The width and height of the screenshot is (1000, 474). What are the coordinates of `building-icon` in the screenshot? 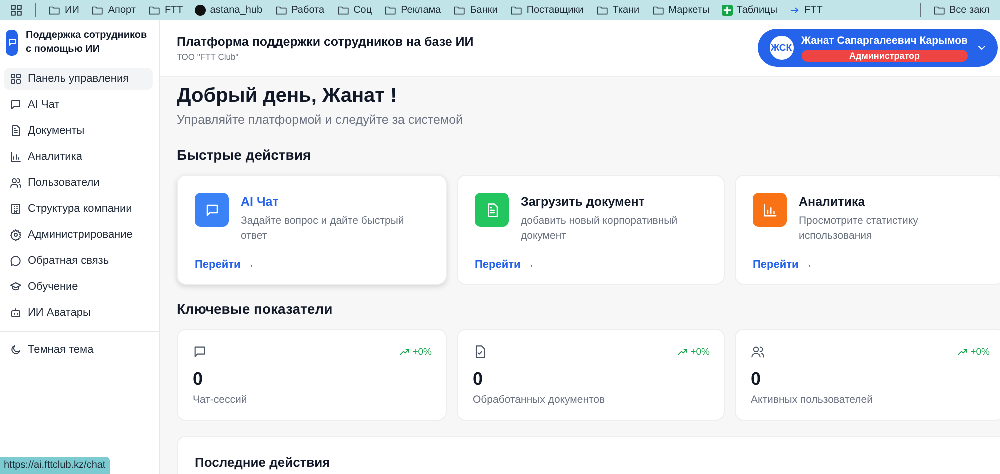 It's located at (16, 209).